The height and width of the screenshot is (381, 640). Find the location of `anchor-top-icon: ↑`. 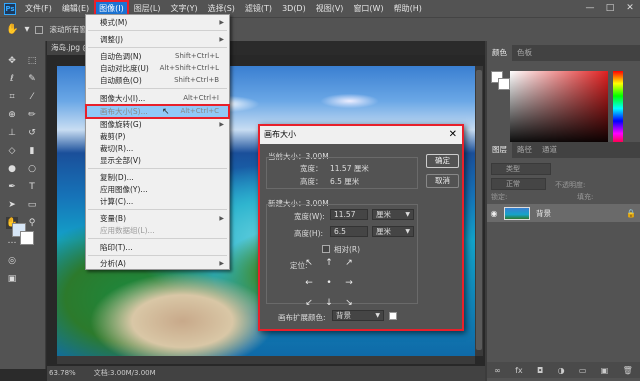

anchor-top-icon: ↑ is located at coordinates (329, 263).